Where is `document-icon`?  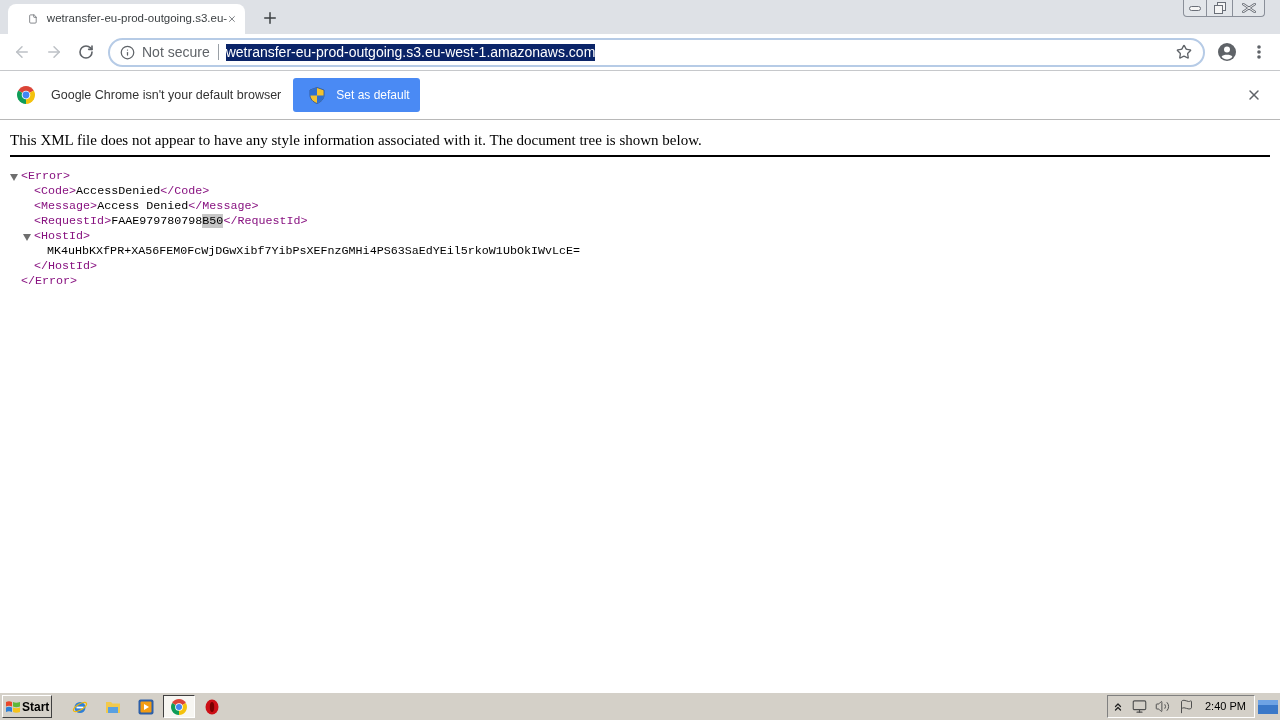 document-icon is located at coordinates (33, 19).